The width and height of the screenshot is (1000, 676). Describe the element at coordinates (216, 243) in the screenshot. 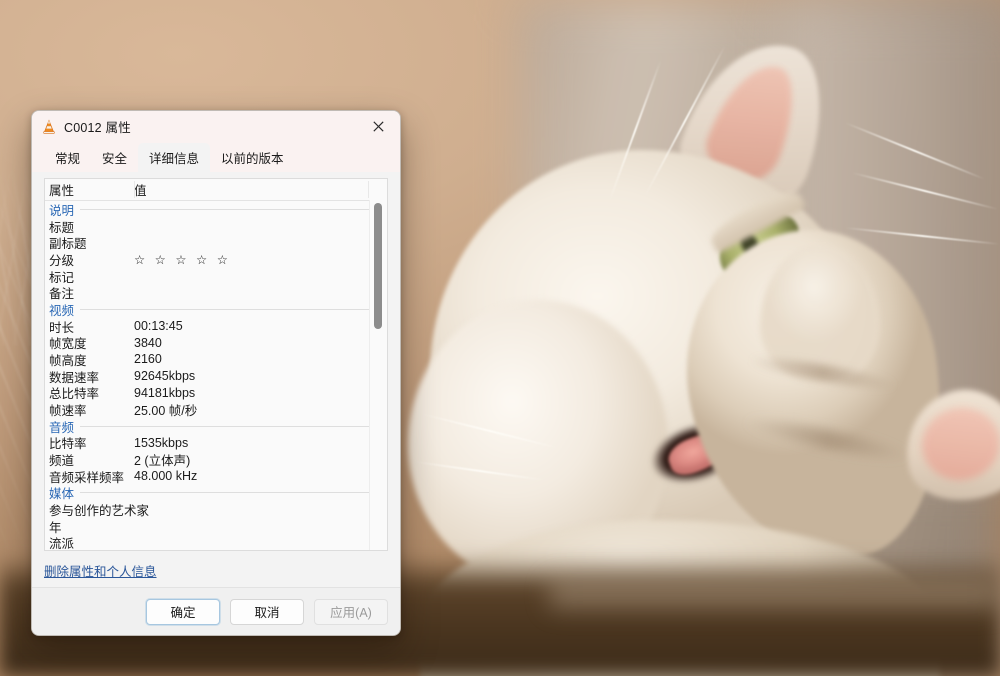

I see `table-row: 副标题` at that location.